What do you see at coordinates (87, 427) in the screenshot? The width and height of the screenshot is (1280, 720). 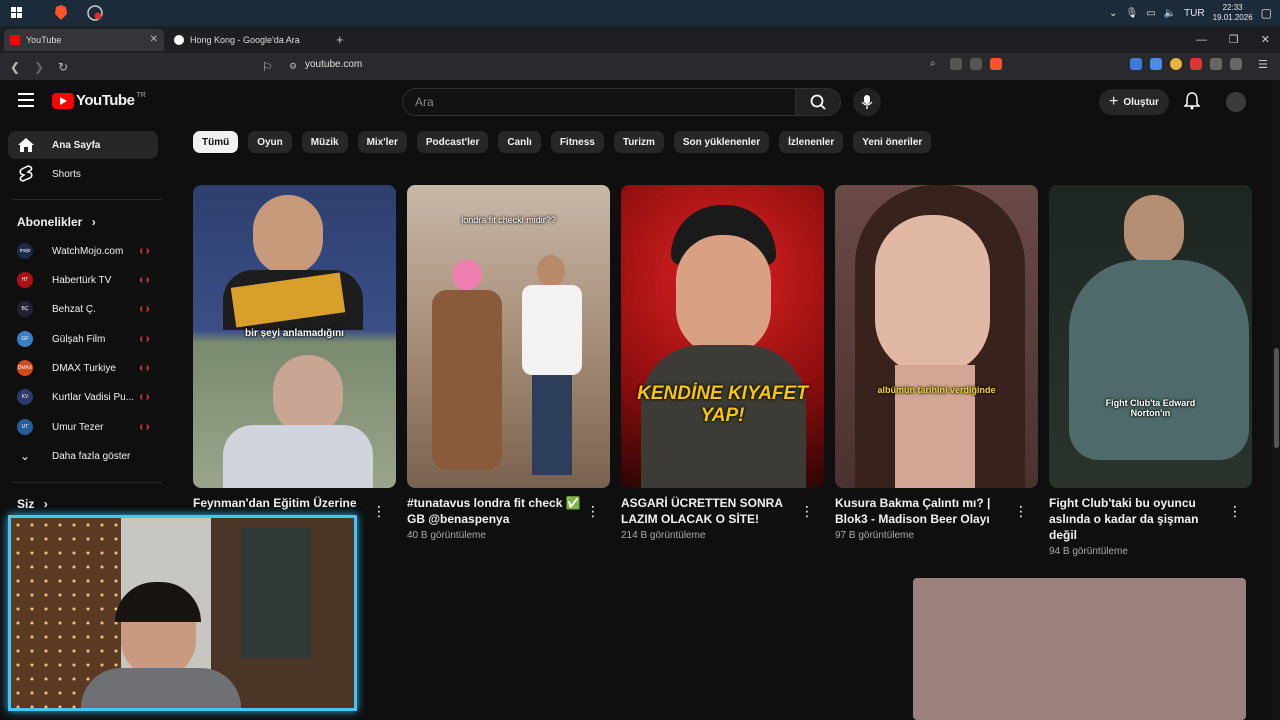 I see `subscription-item: UT Umur Tezer` at bounding box center [87, 427].